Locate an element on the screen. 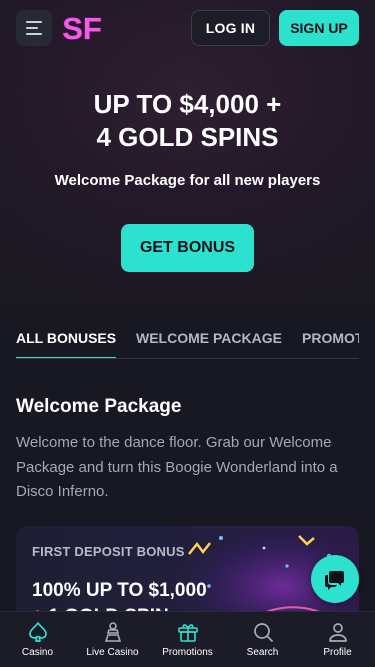  hero-title-line1: UP TO $4,000 + is located at coordinates (187, 104).